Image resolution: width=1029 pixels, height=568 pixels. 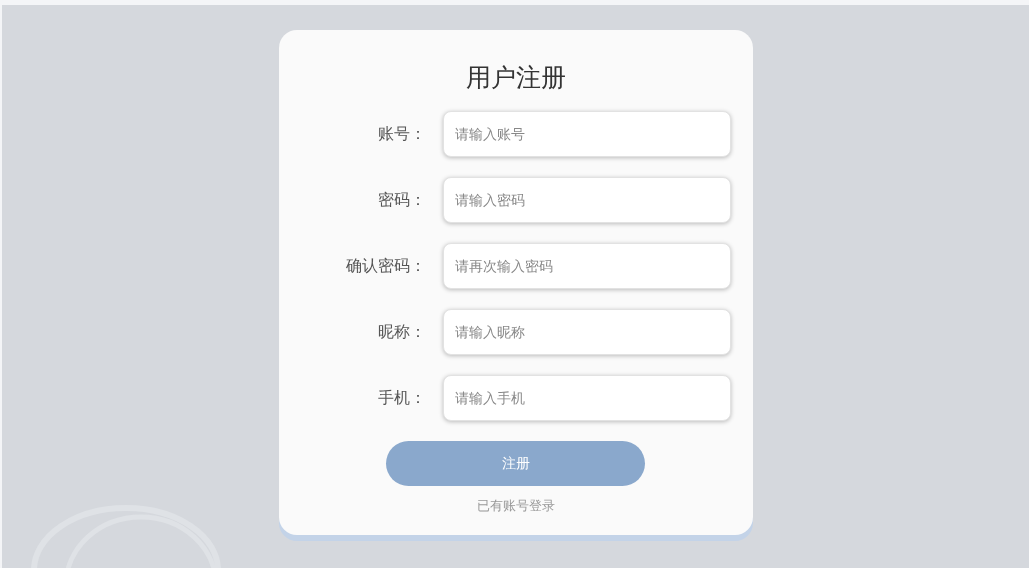 I want to click on input-field: 请再次输入密码, so click(x=586, y=266).